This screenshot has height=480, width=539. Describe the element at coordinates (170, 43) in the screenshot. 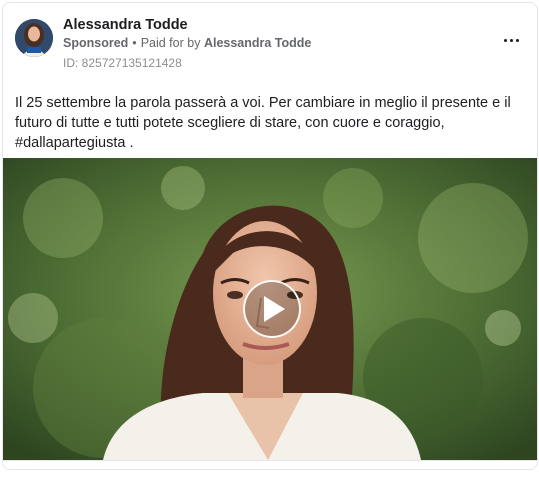

I see `paid-for-label: Paid for by` at that location.